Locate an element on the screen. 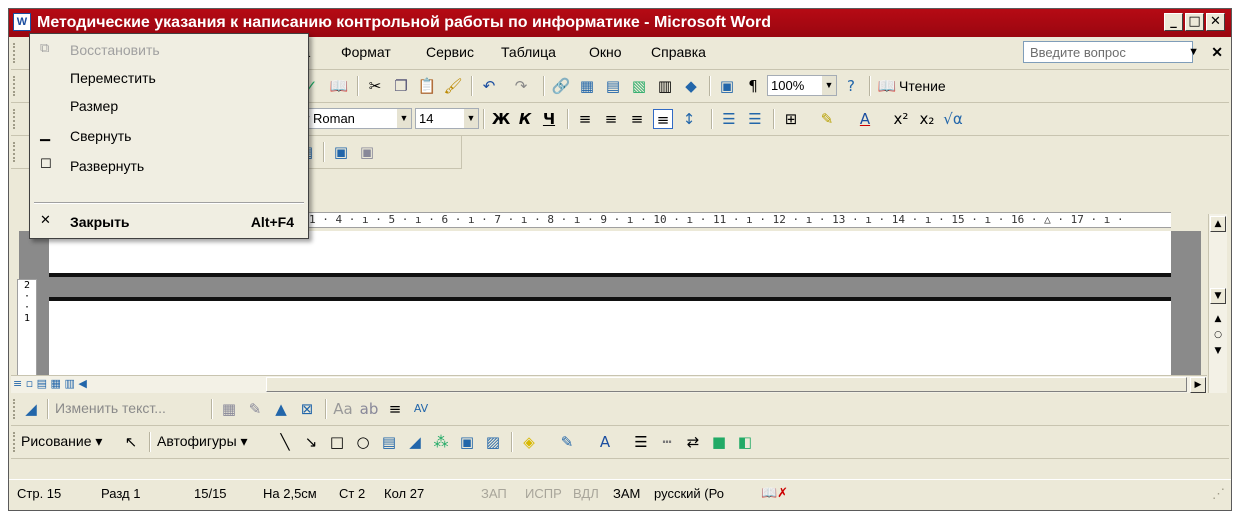 This screenshot has width=1239, height=519. font-name-combo: w Roman ▼ is located at coordinates (354, 118).